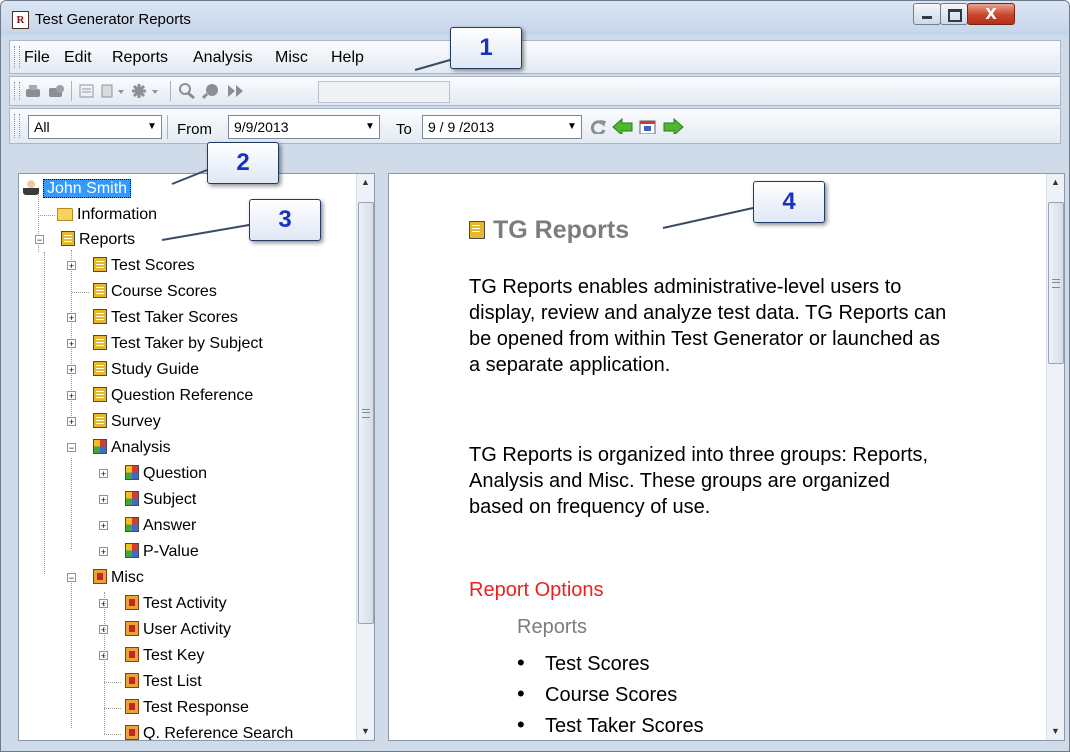  What do you see at coordinates (457, 150) in the screenshot?
I see `callout-leaders` at bounding box center [457, 150].